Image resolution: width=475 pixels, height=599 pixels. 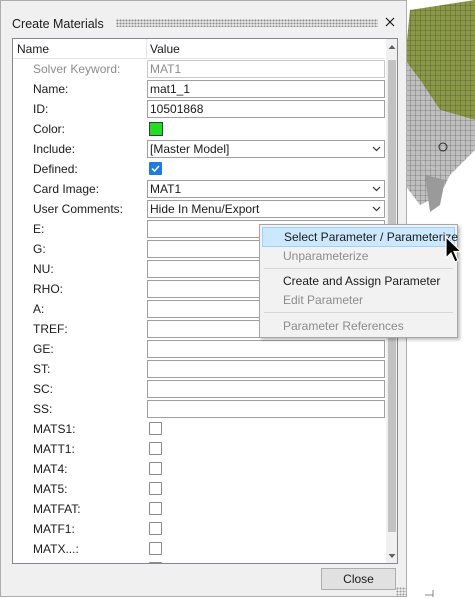 I want to click on user-comments-value: Hide In Menu/Export, so click(x=205, y=209).